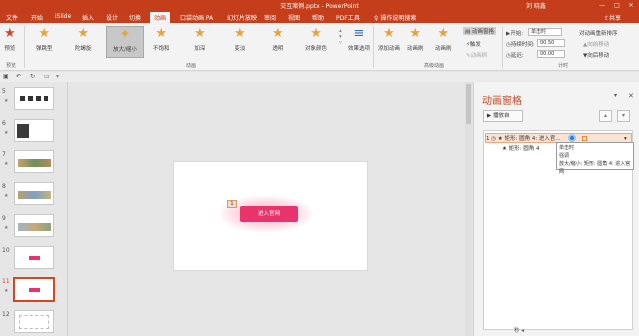 The width and height of the screenshot is (639, 336). Describe the element at coordinates (200, 39) in the screenshot. I see `effect-darken: ★ 加深` at that location.